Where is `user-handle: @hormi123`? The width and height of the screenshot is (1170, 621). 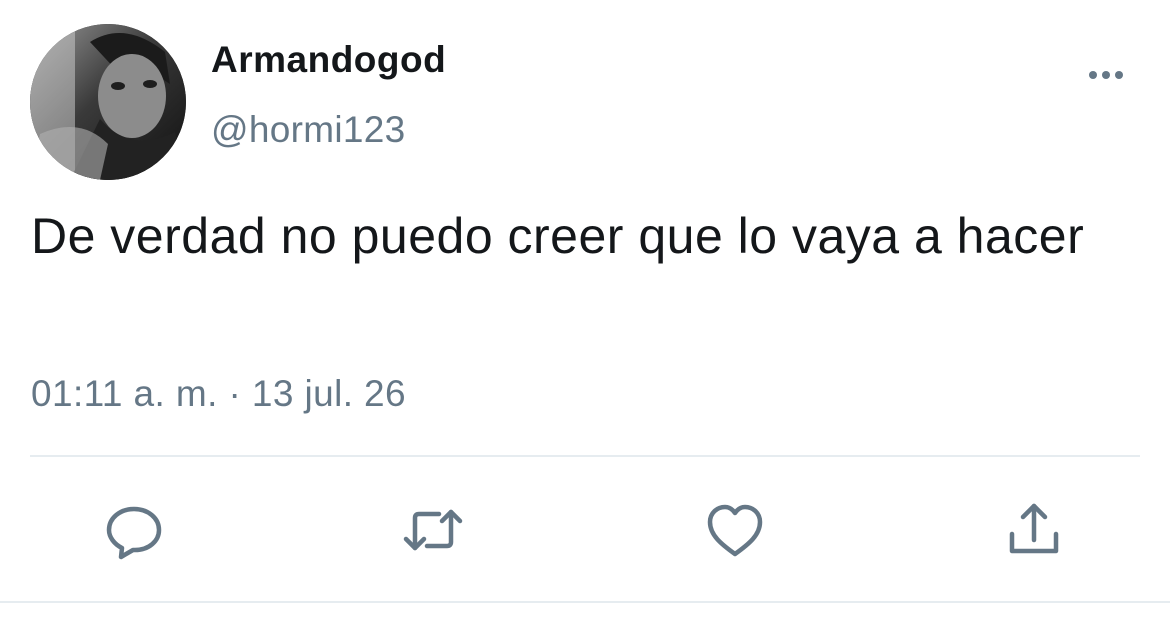 user-handle: @hormi123 is located at coordinates (308, 130).